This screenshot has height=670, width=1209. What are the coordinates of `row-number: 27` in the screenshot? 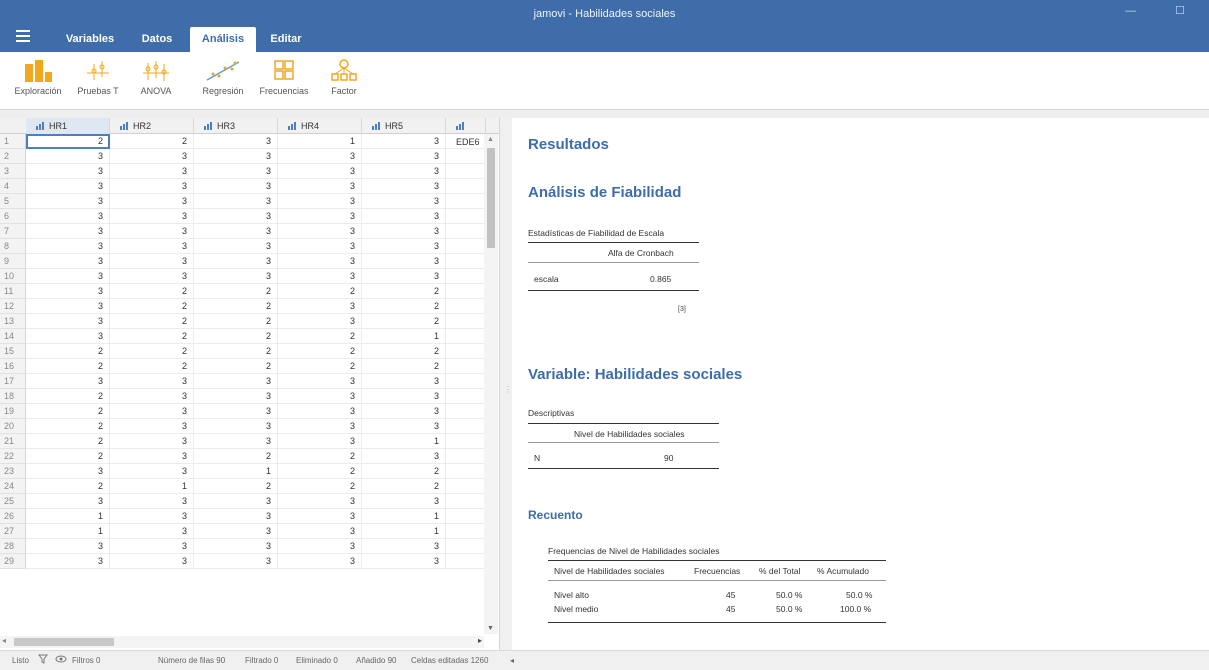 It's located at (13, 531).